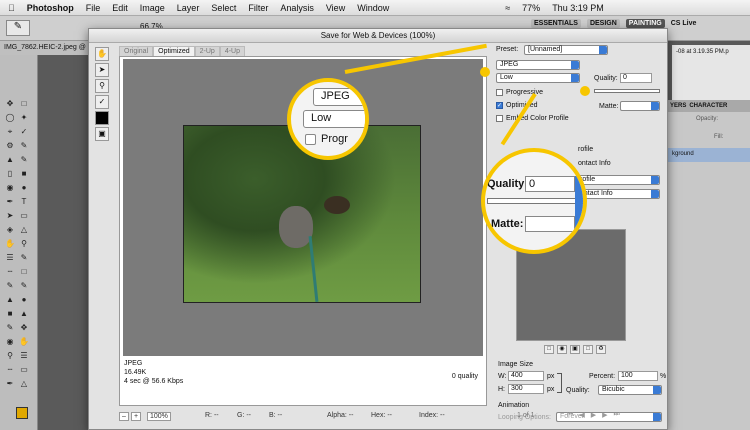 This screenshot has width=750, height=430. What do you see at coordinates (258, 8) in the screenshot?
I see `menu-filter: Filter` at bounding box center [258, 8].